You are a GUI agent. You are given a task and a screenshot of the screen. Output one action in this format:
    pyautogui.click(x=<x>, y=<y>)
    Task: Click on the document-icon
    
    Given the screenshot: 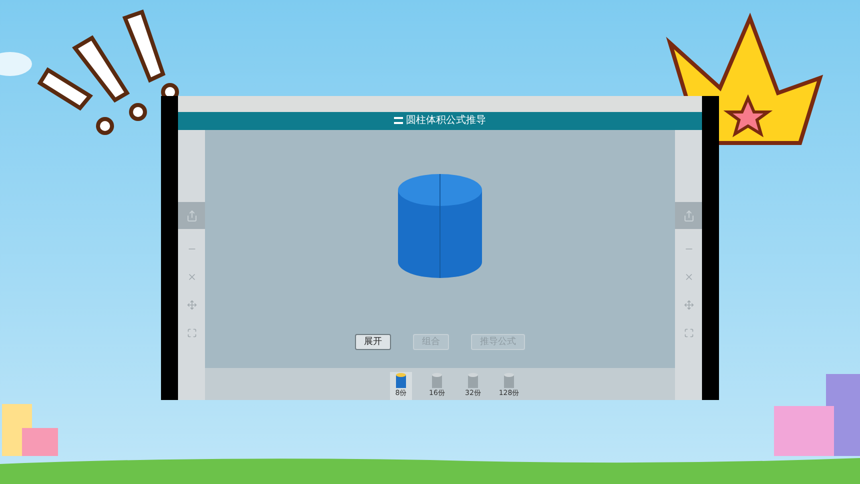 What is the action you would take?
    pyautogui.click(x=398, y=121)
    